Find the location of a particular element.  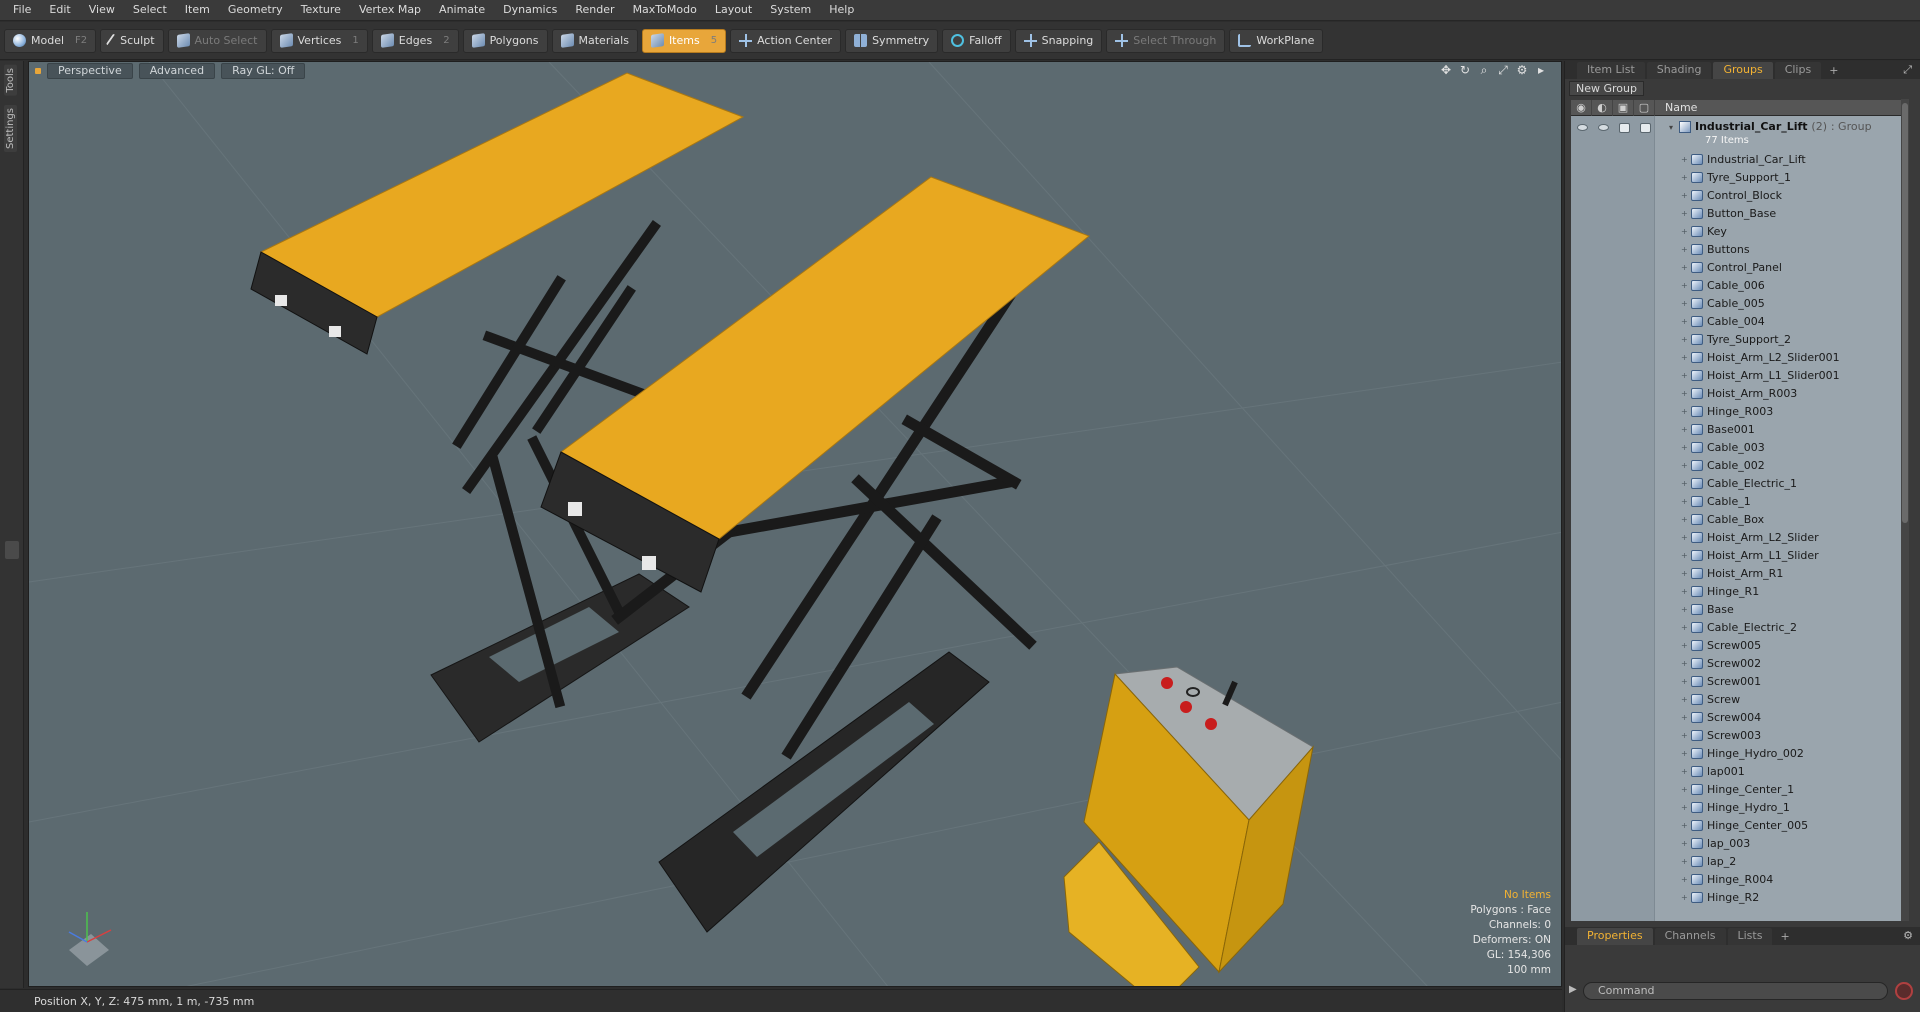

snapping-button: Snapping is located at coordinates (1058, 40).